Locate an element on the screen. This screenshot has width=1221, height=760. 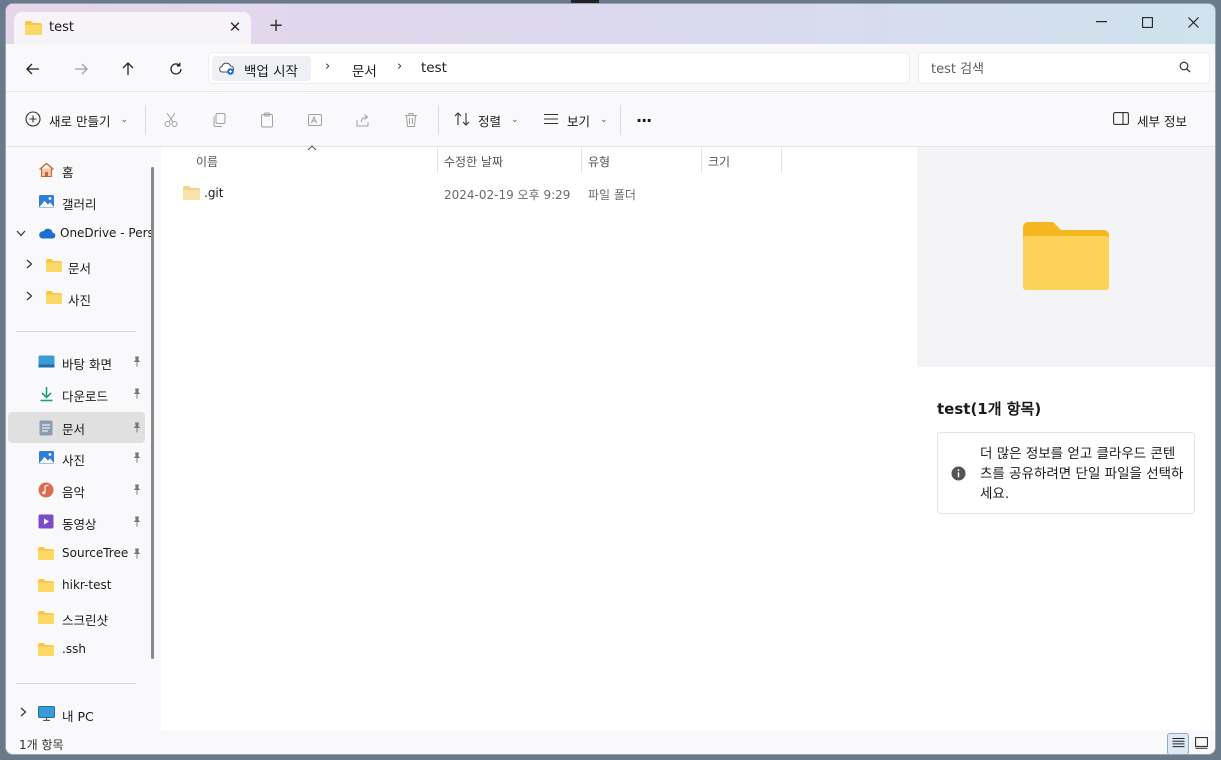
sidebar-item-ssh: .ssh is located at coordinates (76, 650).